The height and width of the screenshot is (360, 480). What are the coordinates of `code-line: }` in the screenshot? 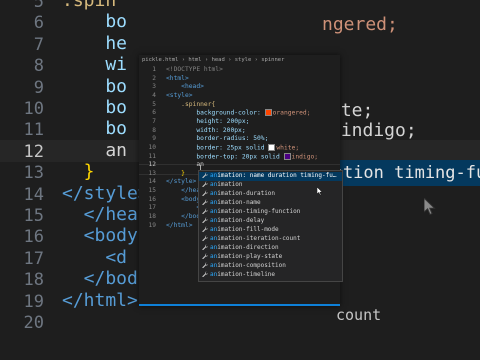 It's located at (175, 173).